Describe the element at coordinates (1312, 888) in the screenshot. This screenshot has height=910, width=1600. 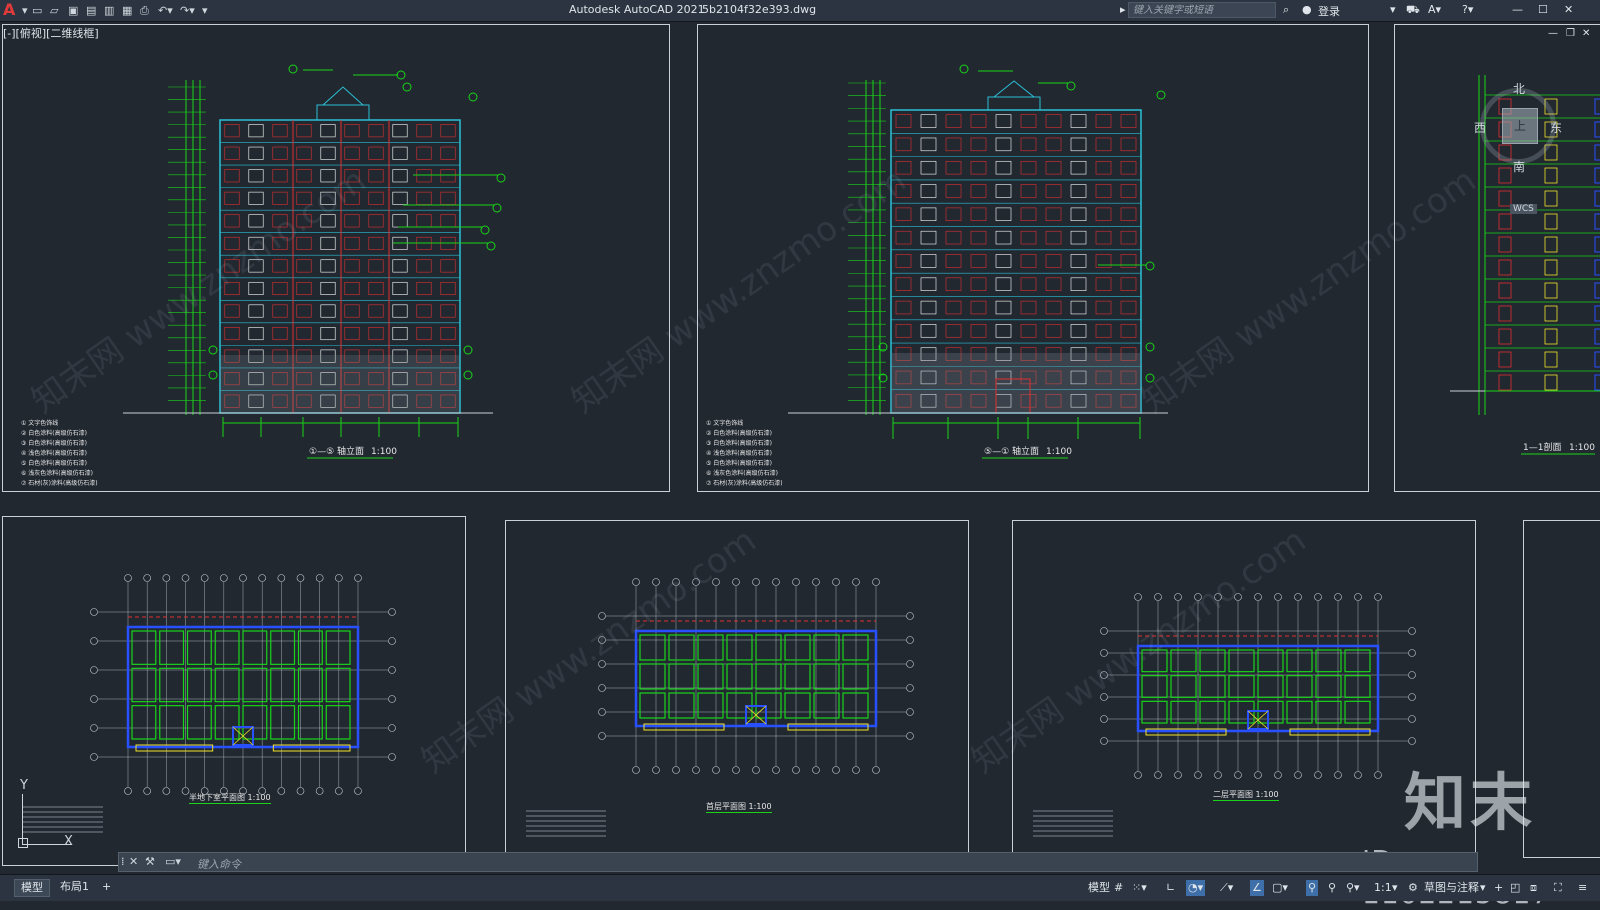
I see `annotation-visibility-icon: ⚲` at that location.